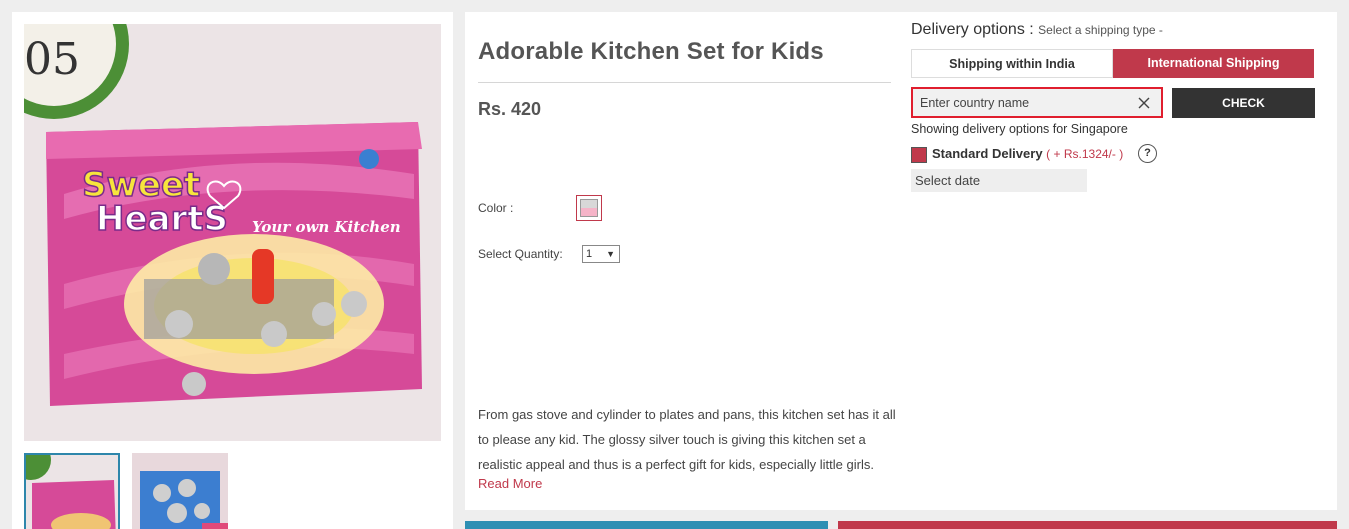 This screenshot has height=529, width=1349. Describe the element at coordinates (1019, 129) in the screenshot. I see `delivery-showing-text: Showing delivery options for Singapore` at that location.